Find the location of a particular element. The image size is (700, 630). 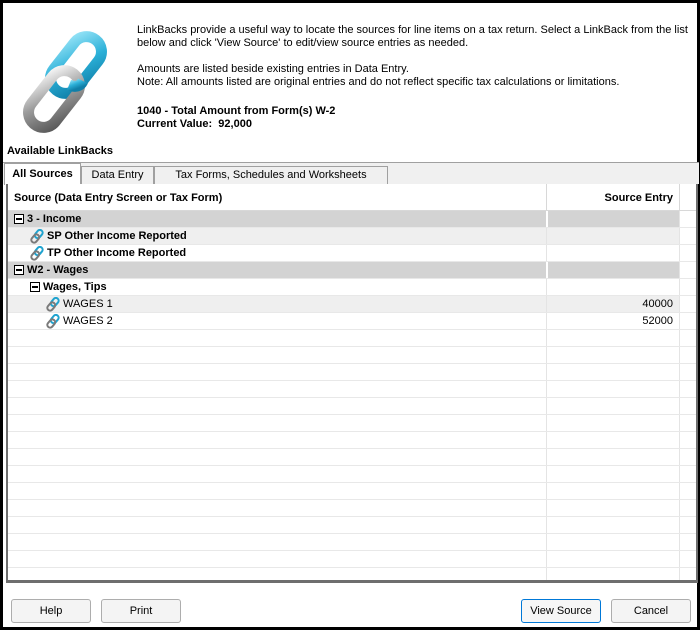

table-row: SP Other Income Reported is located at coordinates (352, 236).